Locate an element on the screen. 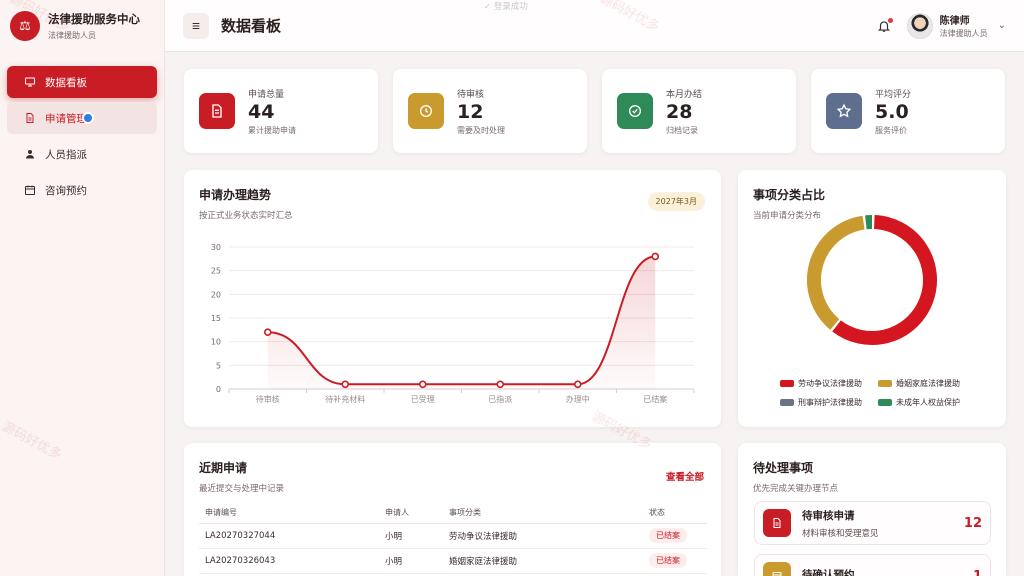  brand-title: 法律援助服务中心 is located at coordinates (94, 19).